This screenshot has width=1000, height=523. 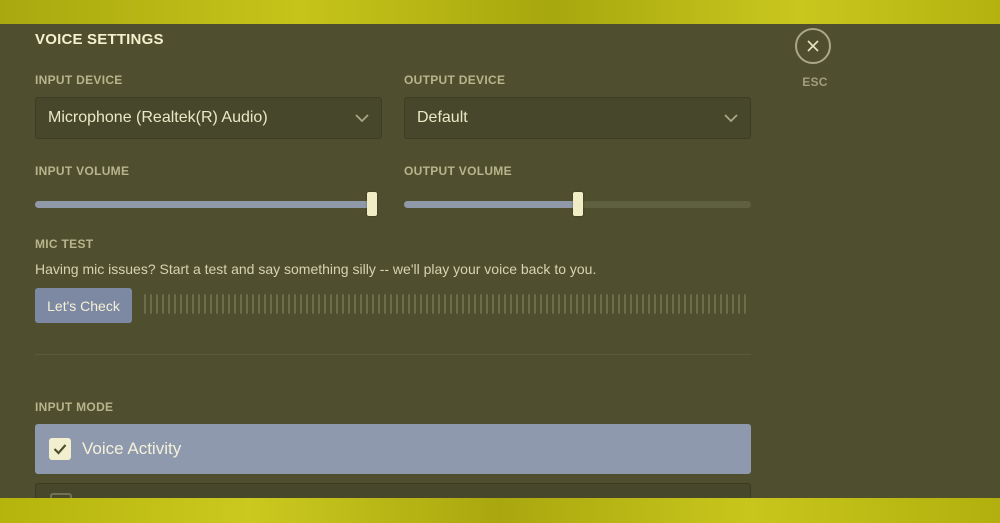 I want to click on input-device-value: Microphone (Realtek(R) Audio), so click(x=158, y=117).